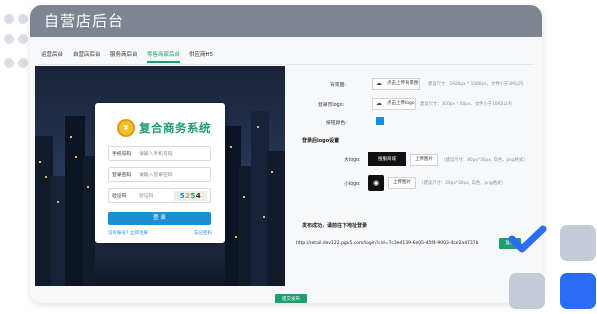  What do you see at coordinates (126, 128) in the screenshot?
I see `brand-logo-icon: ¥` at bounding box center [126, 128].